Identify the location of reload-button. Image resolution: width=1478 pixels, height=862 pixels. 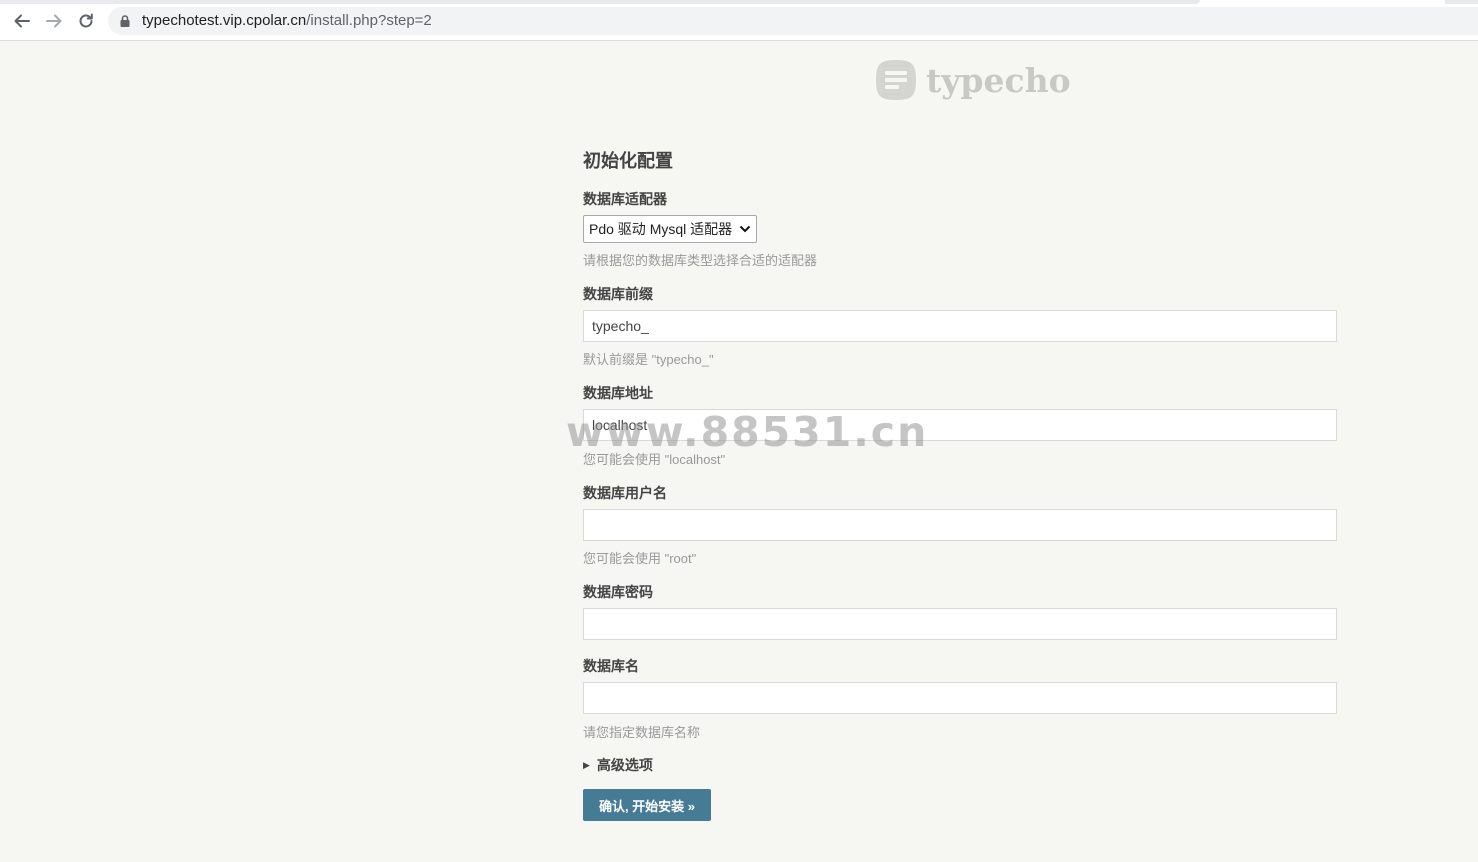
(86, 21).